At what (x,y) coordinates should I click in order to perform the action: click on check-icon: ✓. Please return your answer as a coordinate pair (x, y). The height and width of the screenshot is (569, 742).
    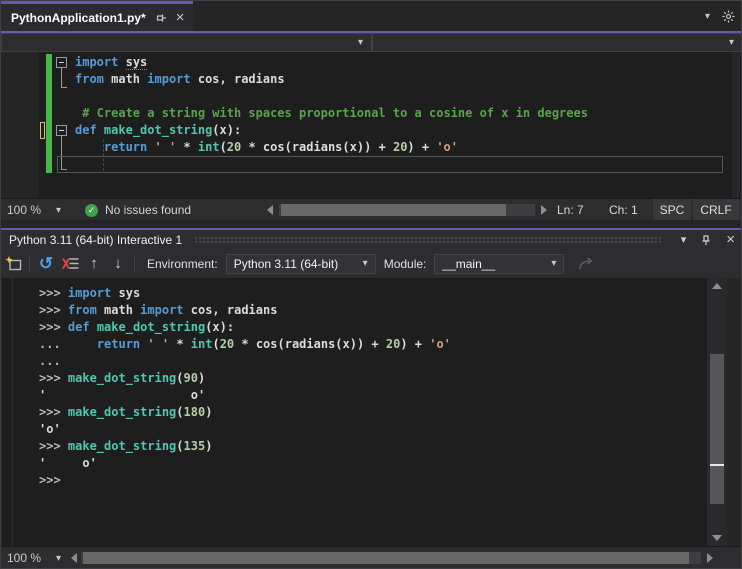
    Looking at the image, I should click on (91, 210).